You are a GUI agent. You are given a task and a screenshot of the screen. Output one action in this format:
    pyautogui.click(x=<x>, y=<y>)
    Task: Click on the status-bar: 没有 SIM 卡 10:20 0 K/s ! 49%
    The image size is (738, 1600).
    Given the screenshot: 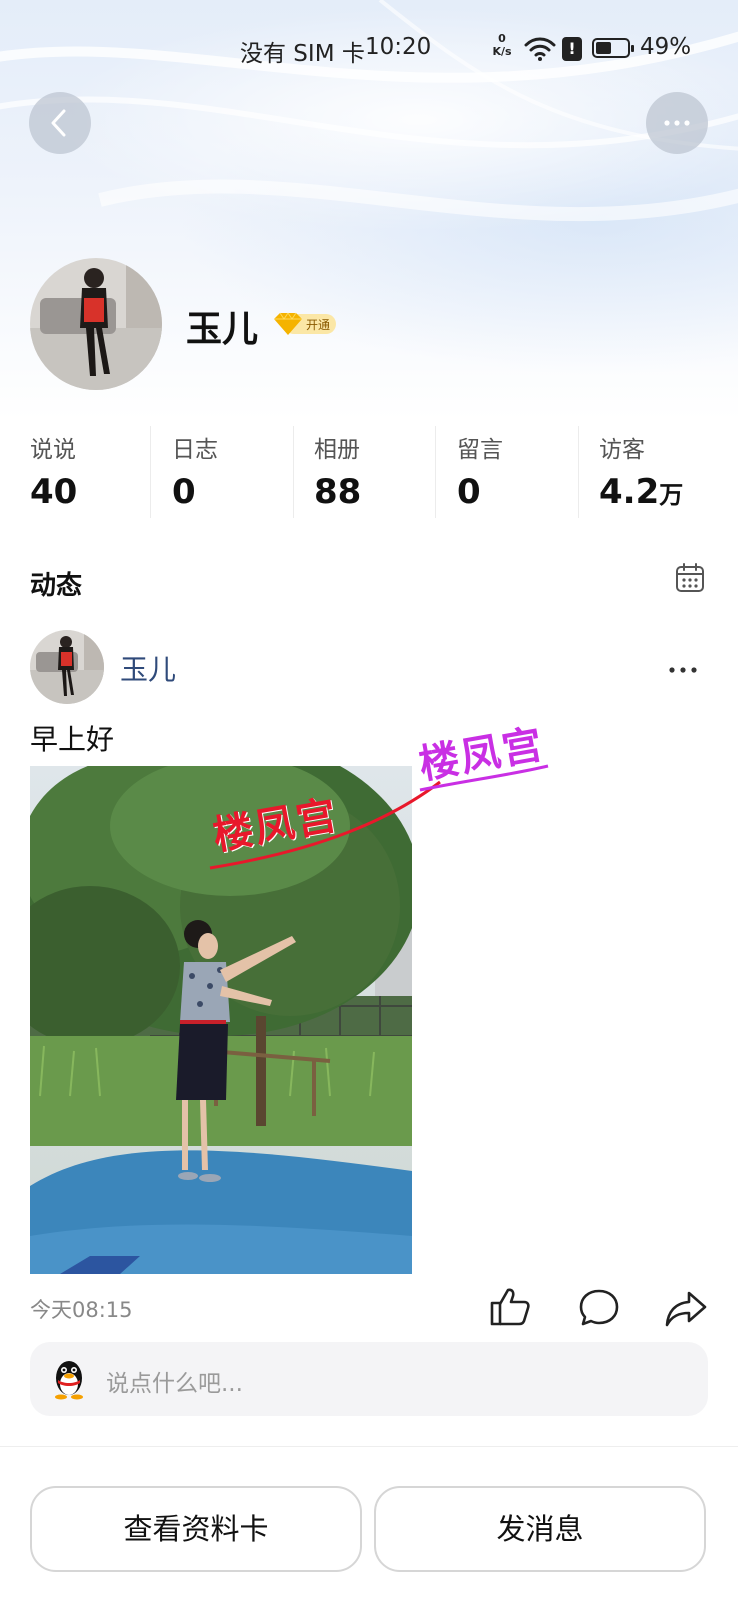 What is the action you would take?
    pyautogui.click(x=369, y=50)
    